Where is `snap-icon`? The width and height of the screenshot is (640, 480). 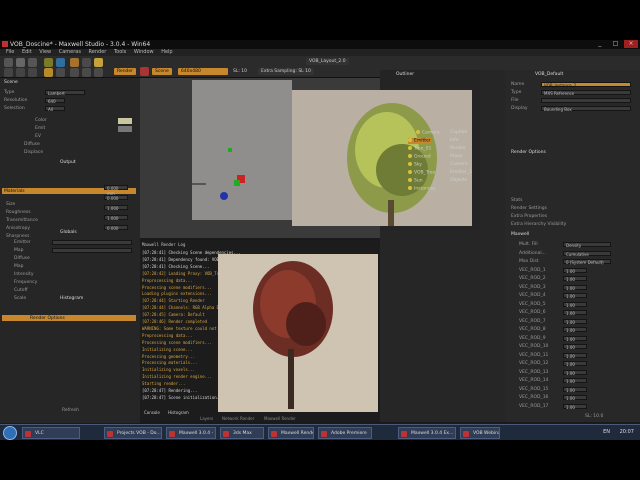
snap-icon is located at coordinates (98, 72).